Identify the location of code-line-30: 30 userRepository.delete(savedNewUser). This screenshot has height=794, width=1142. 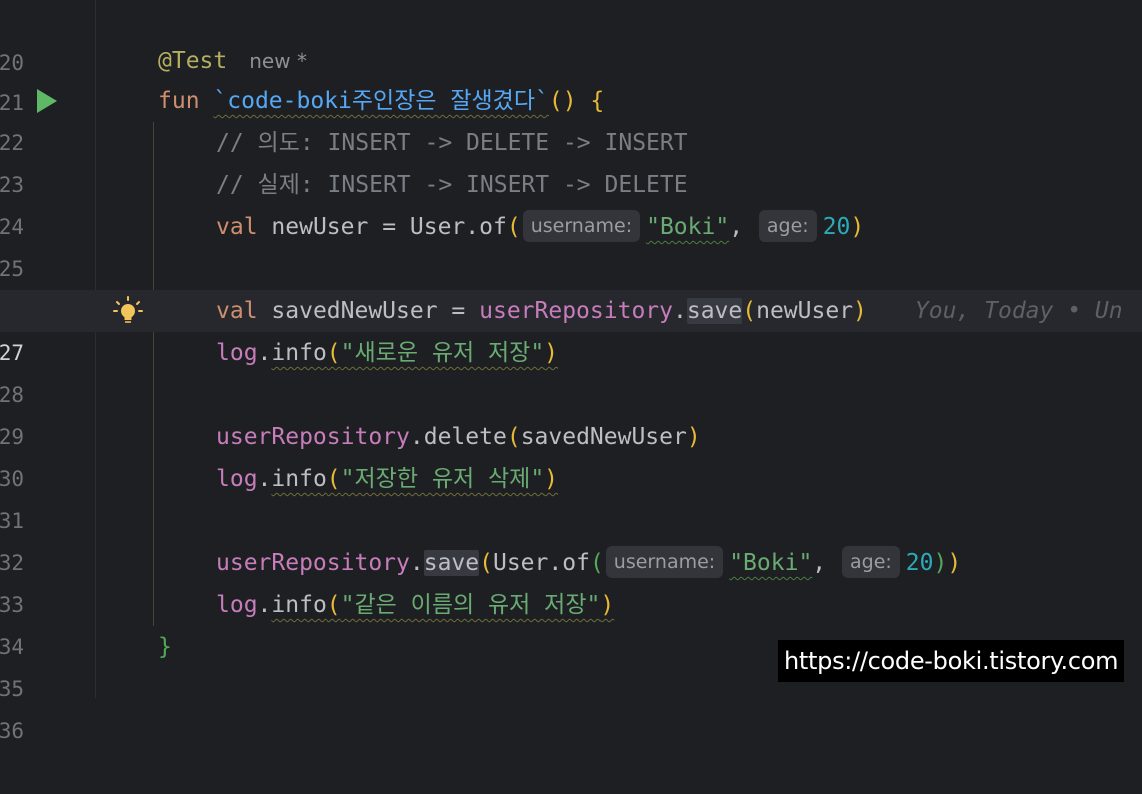
(571, 453).